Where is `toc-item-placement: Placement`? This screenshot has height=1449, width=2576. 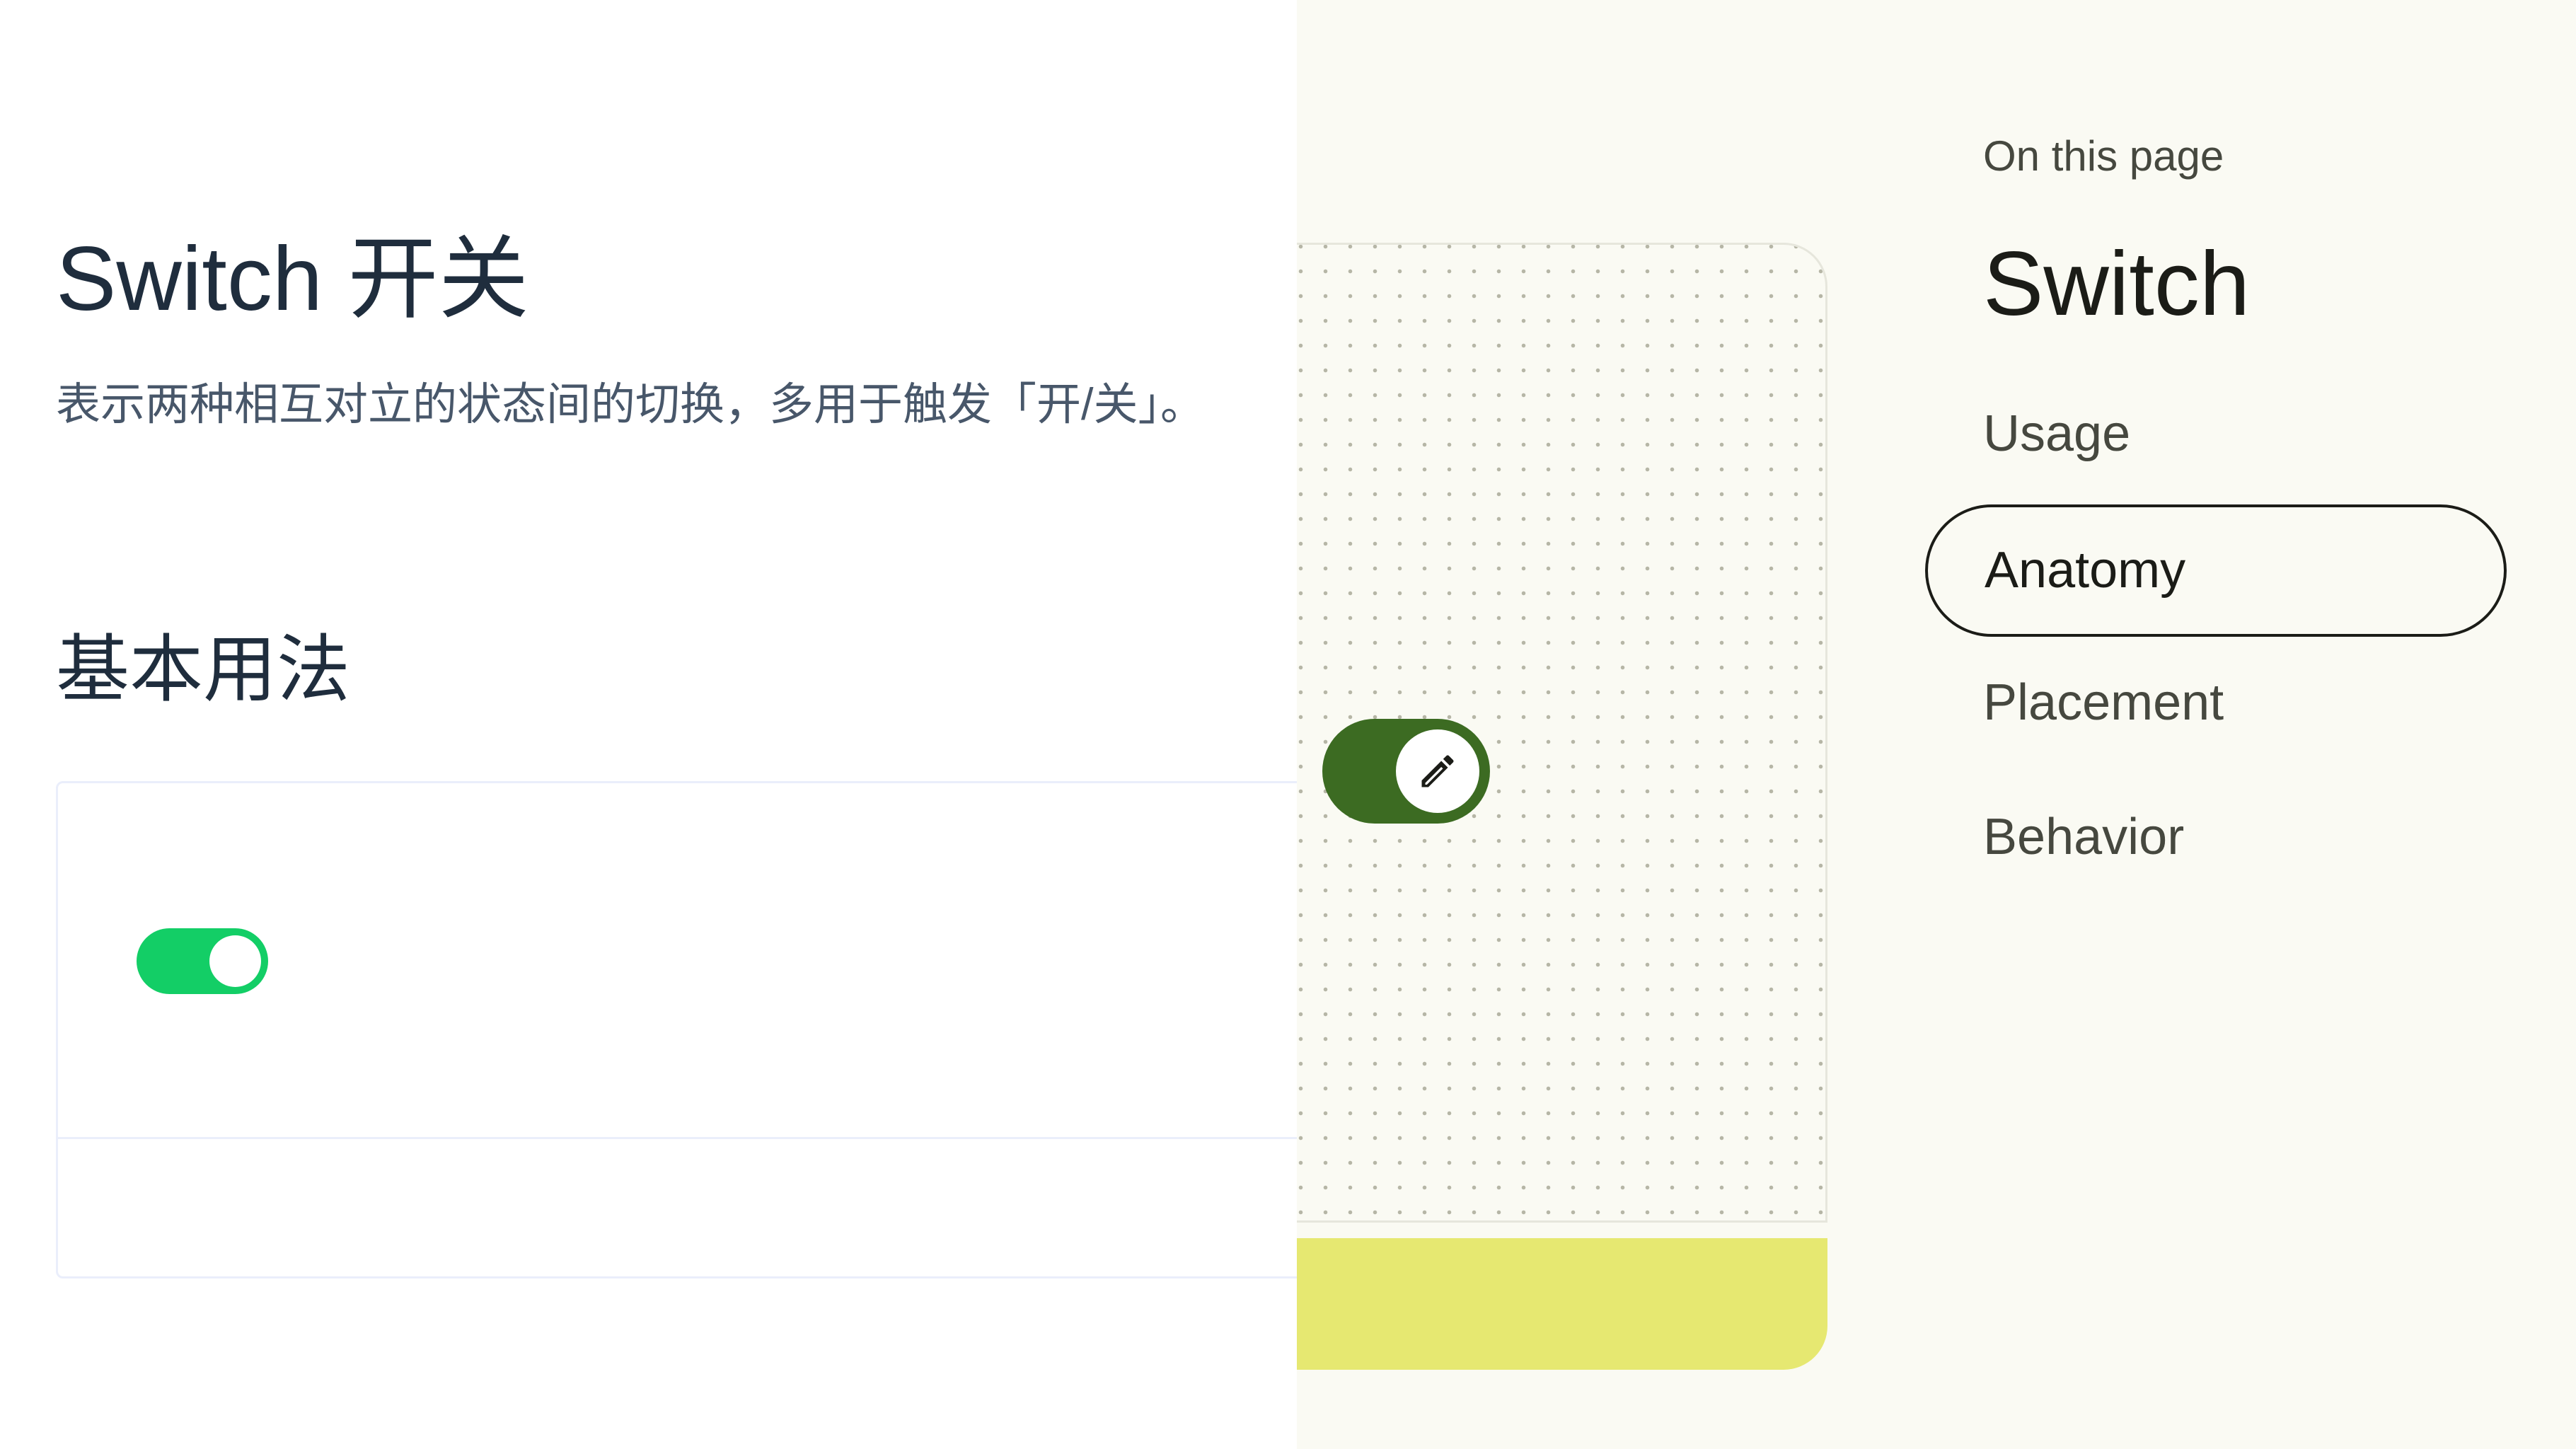 toc-item-placement: Placement is located at coordinates (2103, 702).